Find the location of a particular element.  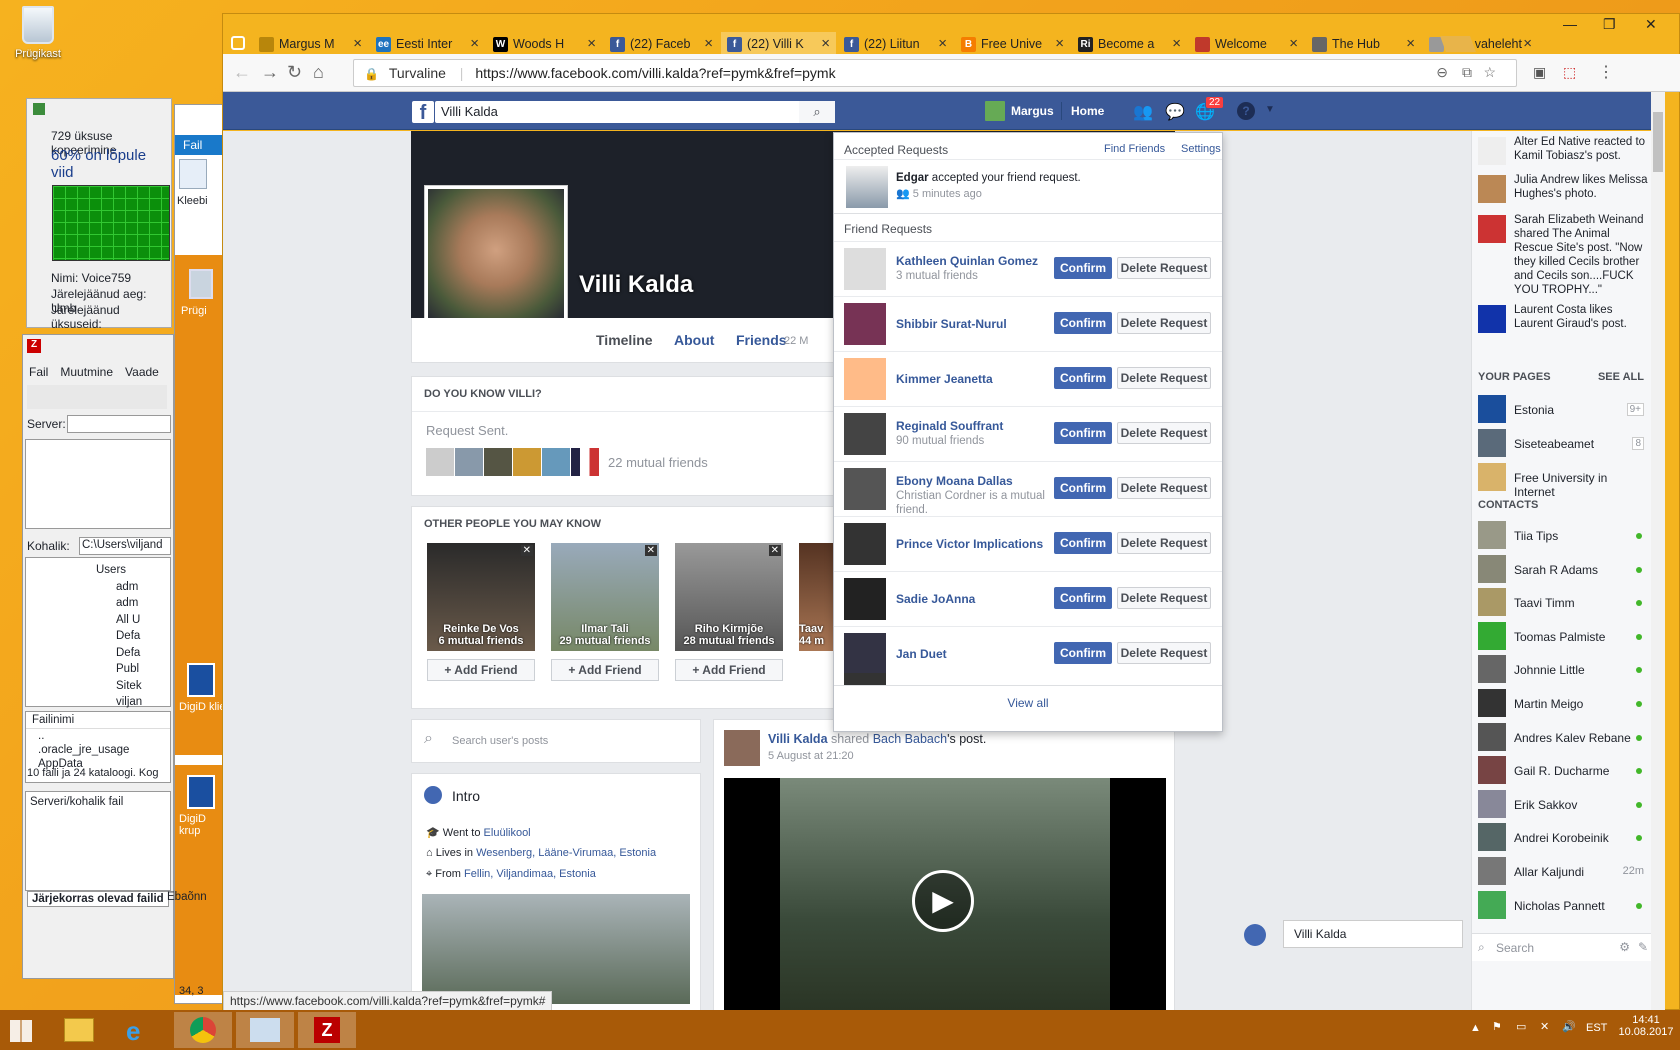

contact-item: Andres Kalev Rebane is located at coordinates (1563, 737).